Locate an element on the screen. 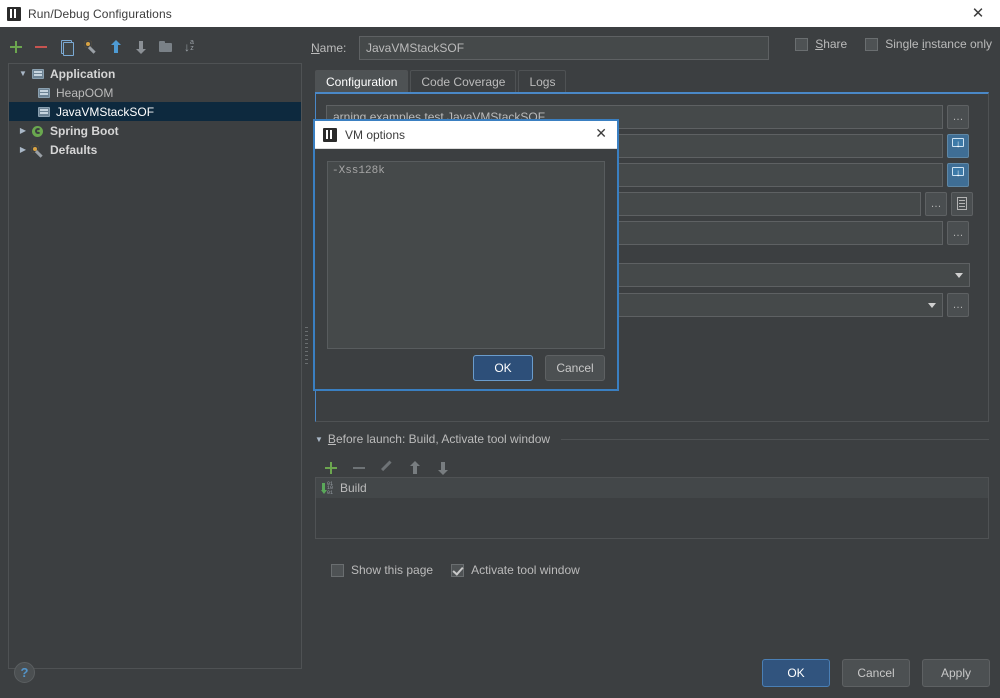  tree-node-label: HeapOOM is located at coordinates (85, 92).